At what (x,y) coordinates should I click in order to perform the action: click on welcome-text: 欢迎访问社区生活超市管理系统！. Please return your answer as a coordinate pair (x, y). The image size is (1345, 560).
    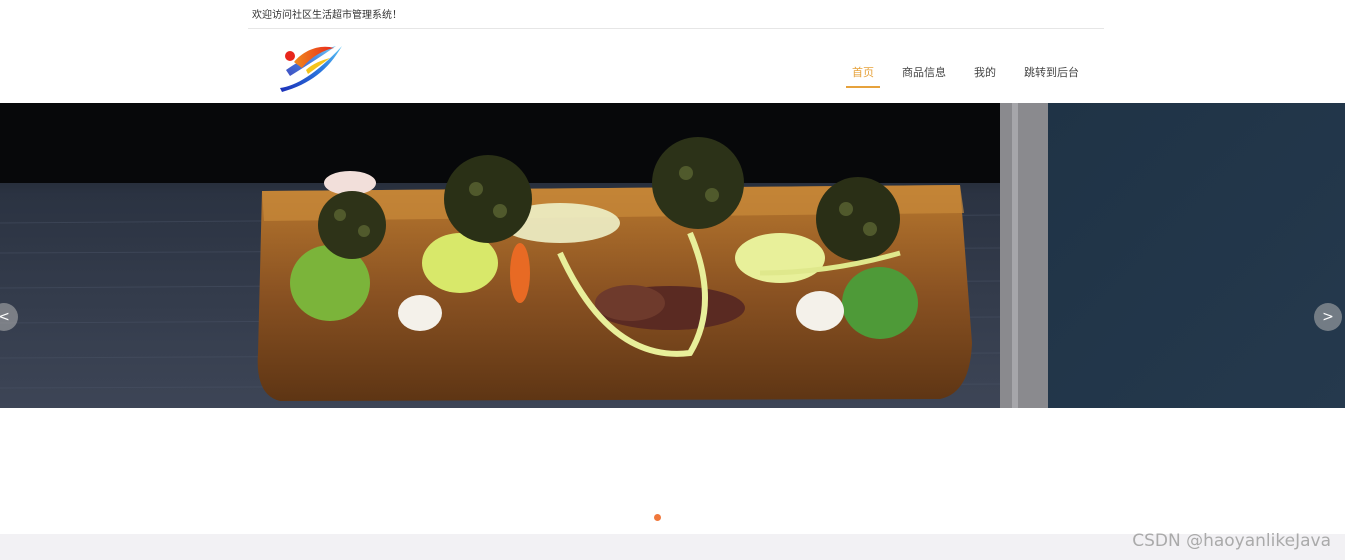
    Looking at the image, I should click on (327, 15).